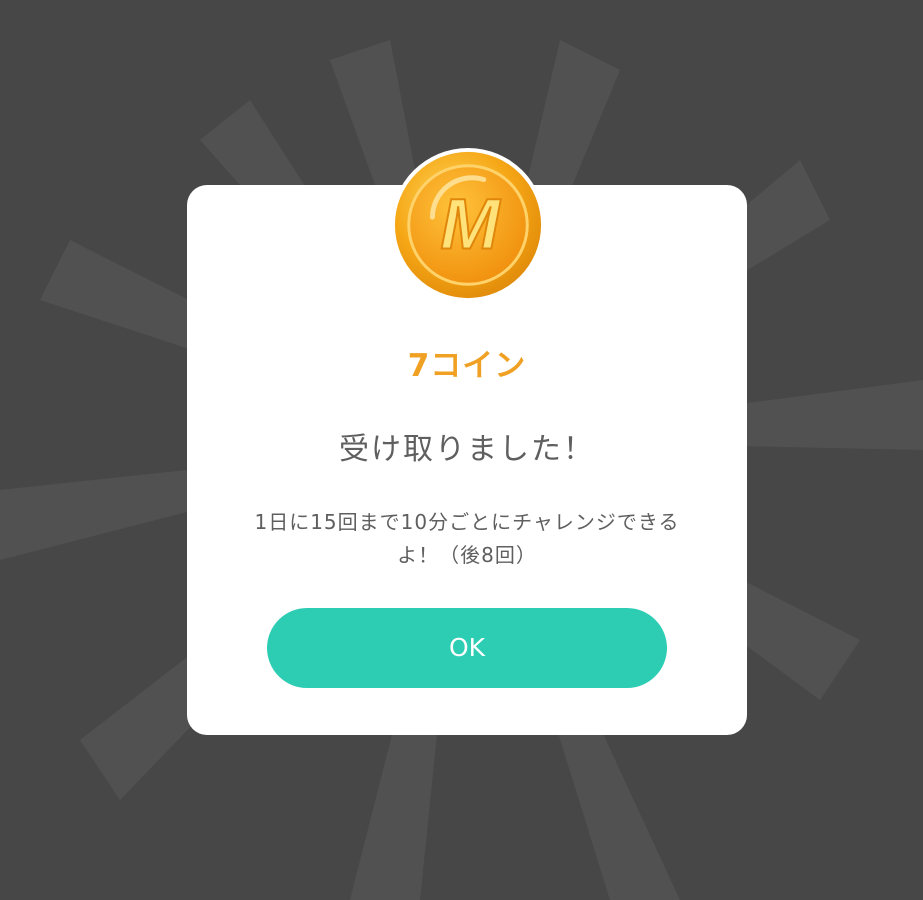  I want to click on coin-amount: 7コイン, so click(467, 366).